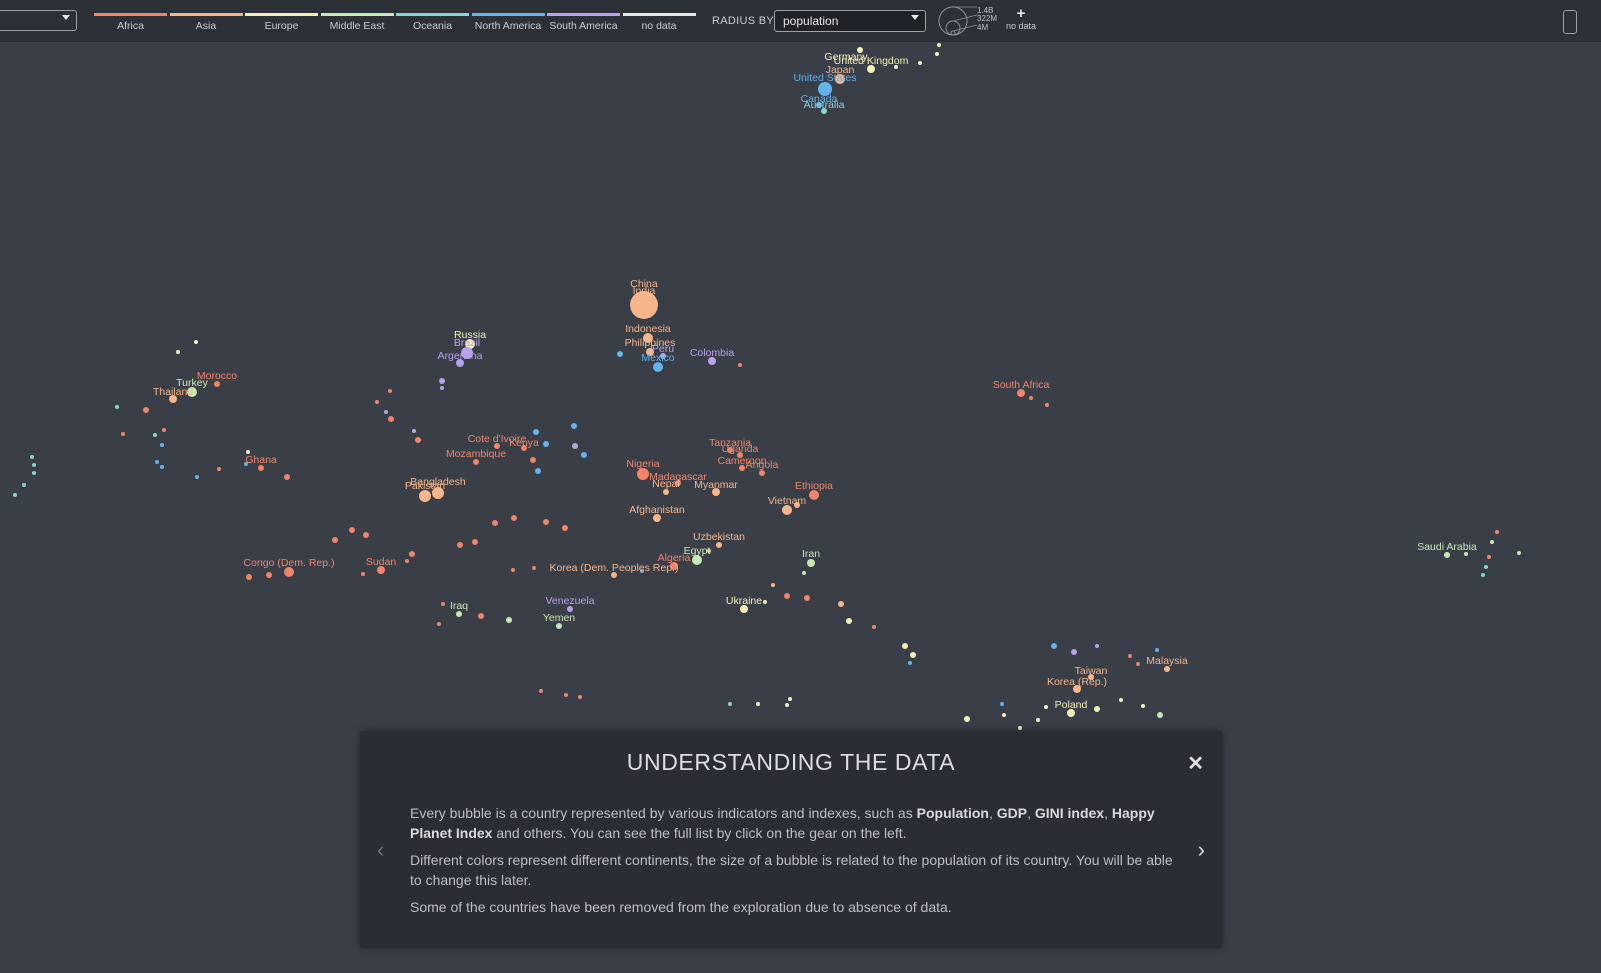 The image size is (1601, 973). What do you see at coordinates (357, 24) in the screenshot?
I see `legend-item-middle-east: Middle East` at bounding box center [357, 24].